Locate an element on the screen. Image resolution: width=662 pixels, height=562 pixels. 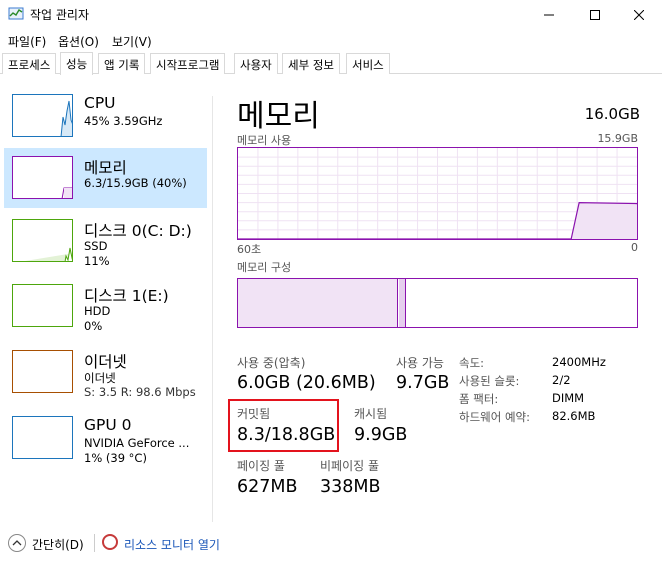
tab-details: 세부 정보 is located at coordinates (311, 63).